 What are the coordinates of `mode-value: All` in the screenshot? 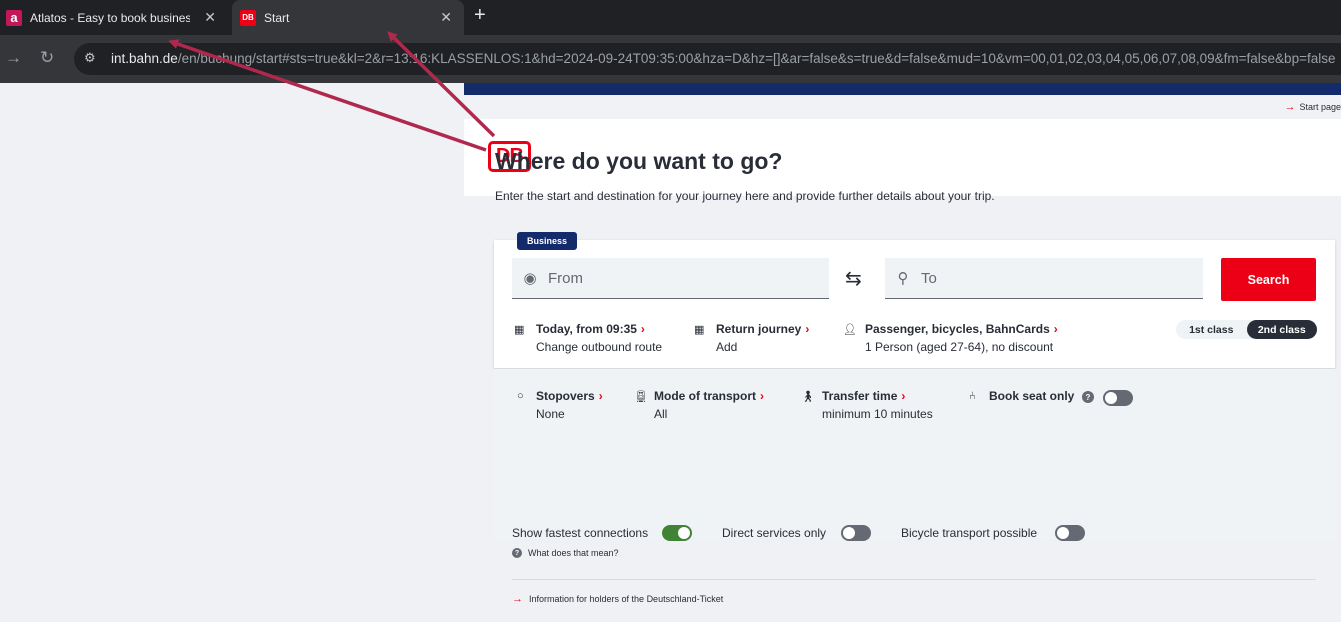 It's located at (661, 414).